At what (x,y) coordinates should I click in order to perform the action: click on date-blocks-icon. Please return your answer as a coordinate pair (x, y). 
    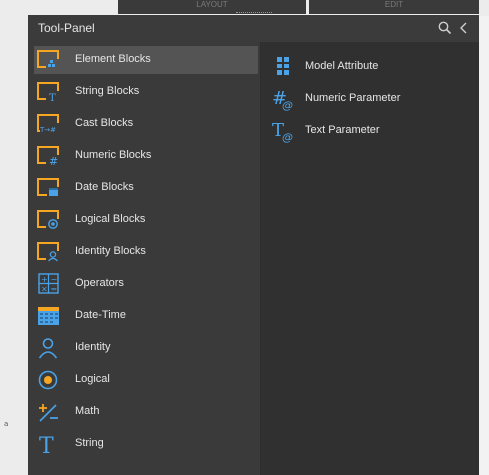
    Looking at the image, I should click on (49, 188).